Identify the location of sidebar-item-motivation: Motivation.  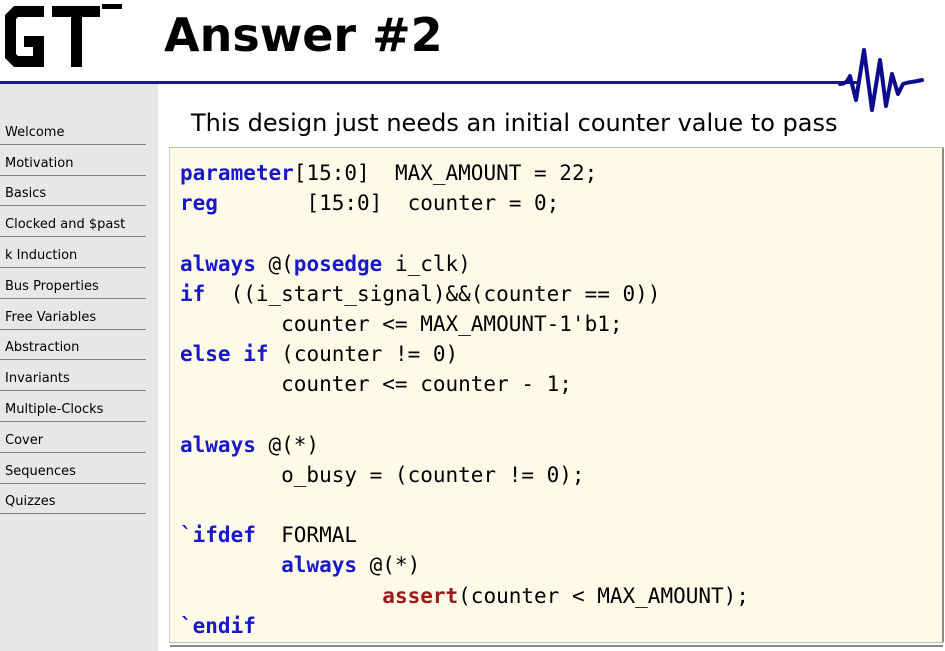
(73, 160).